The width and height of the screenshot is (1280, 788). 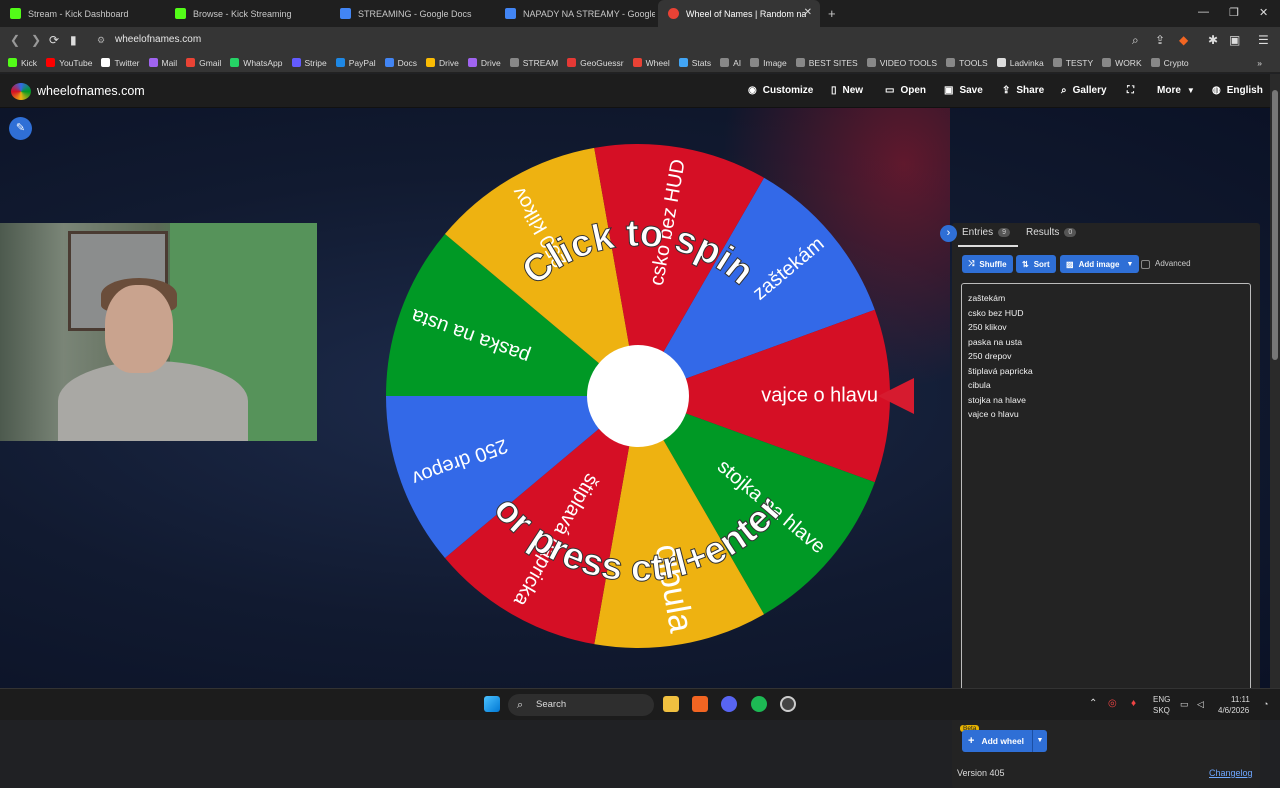 I want to click on tab-wheel-of-names: Wheel of Names | Random name ✕, so click(x=739, y=13).